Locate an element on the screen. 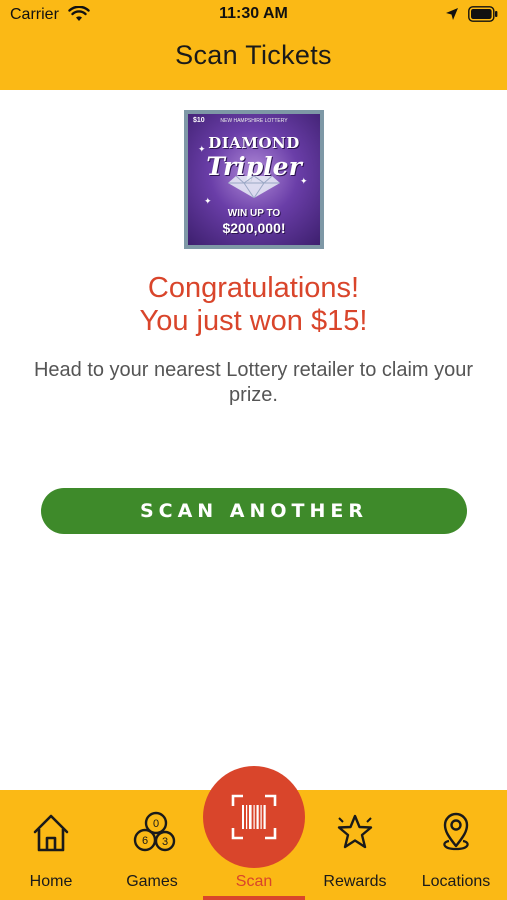 This screenshot has width=507, height=900. tab-home: Home is located at coordinates (51, 845).